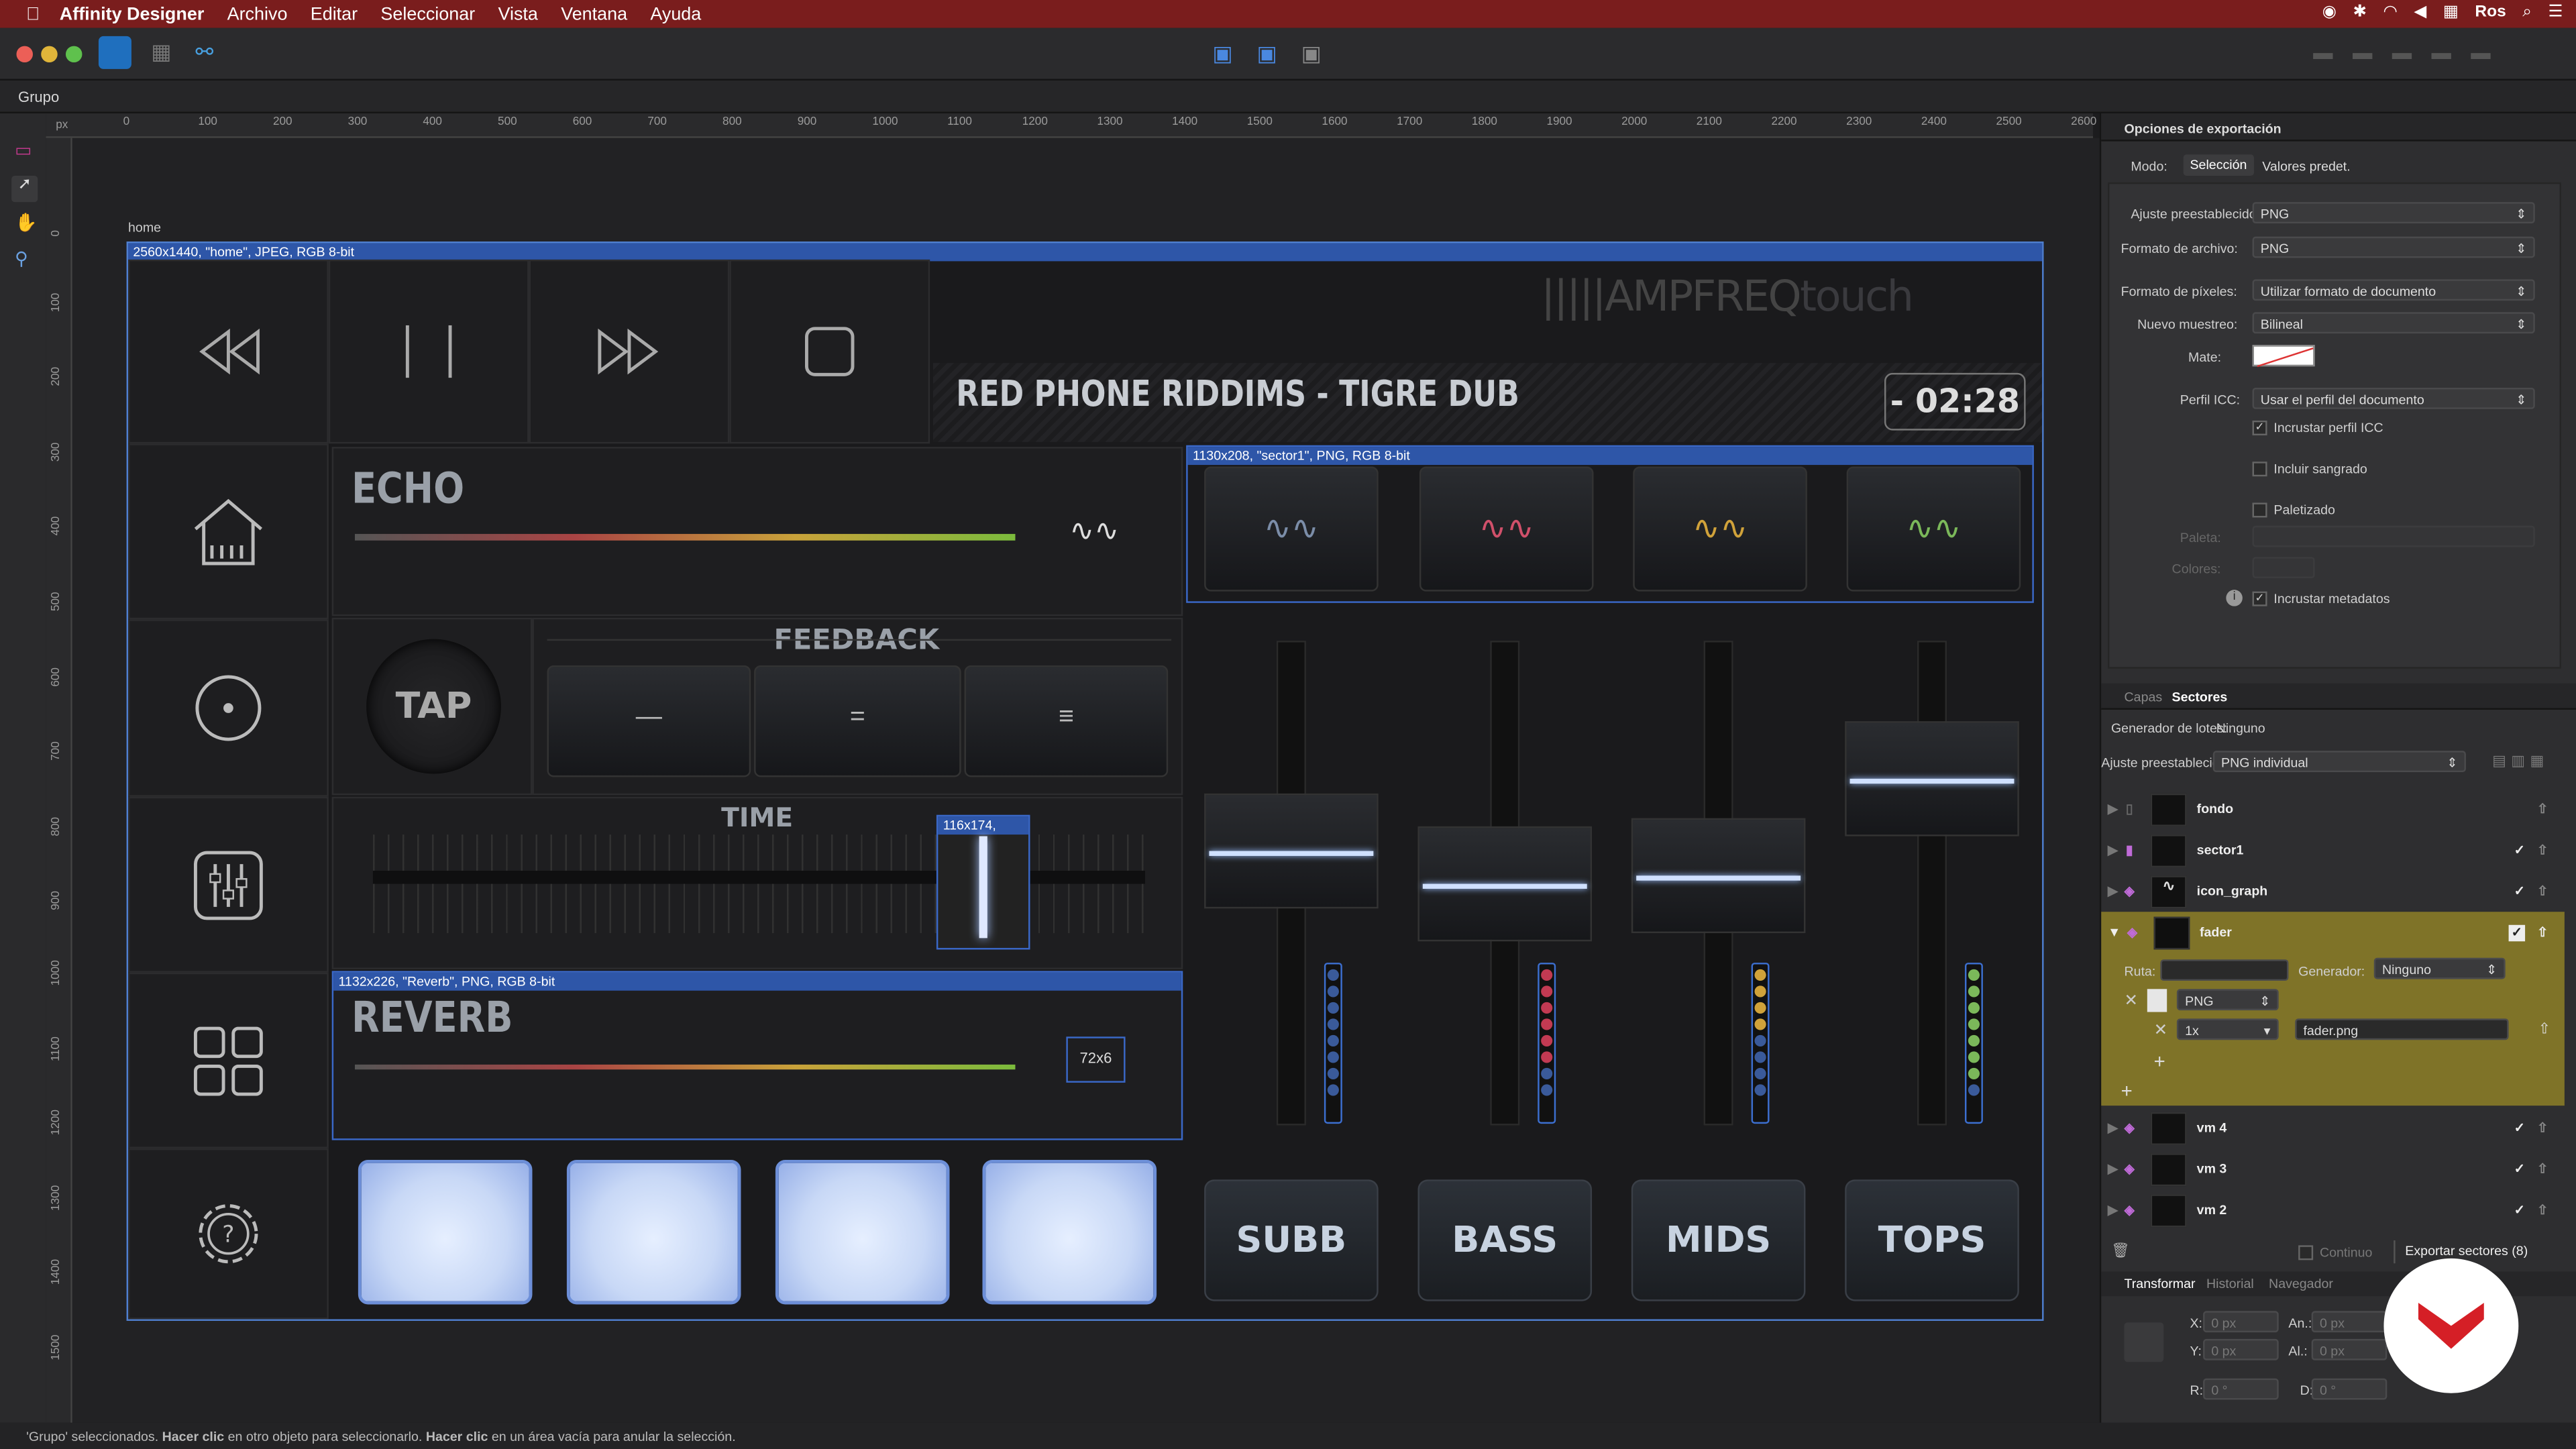 This screenshot has width=2576, height=1449. Describe the element at coordinates (2230, 1284) in the screenshot. I see `tab-history: Historial` at that location.